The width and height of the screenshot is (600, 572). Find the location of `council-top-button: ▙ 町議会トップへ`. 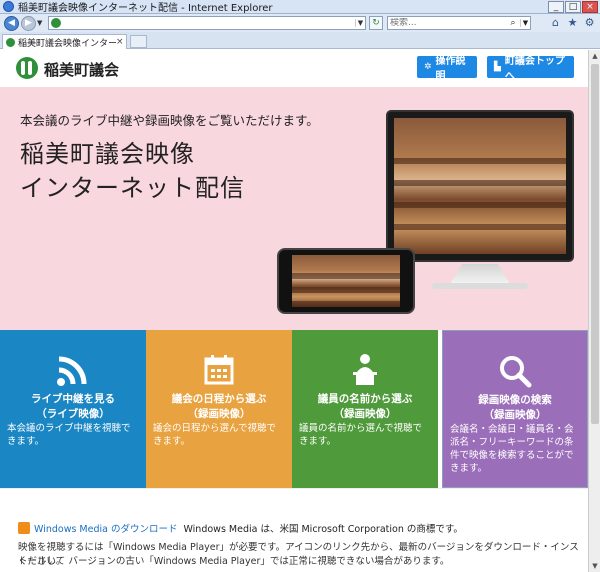

council-top-button: ▙ 町議会トップへ is located at coordinates (530, 69).